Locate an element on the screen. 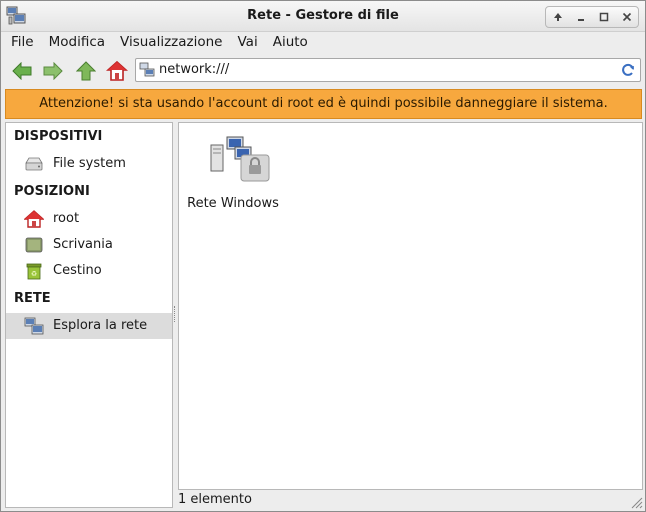 This screenshot has height=512, width=646. window-controls is located at coordinates (592, 17).